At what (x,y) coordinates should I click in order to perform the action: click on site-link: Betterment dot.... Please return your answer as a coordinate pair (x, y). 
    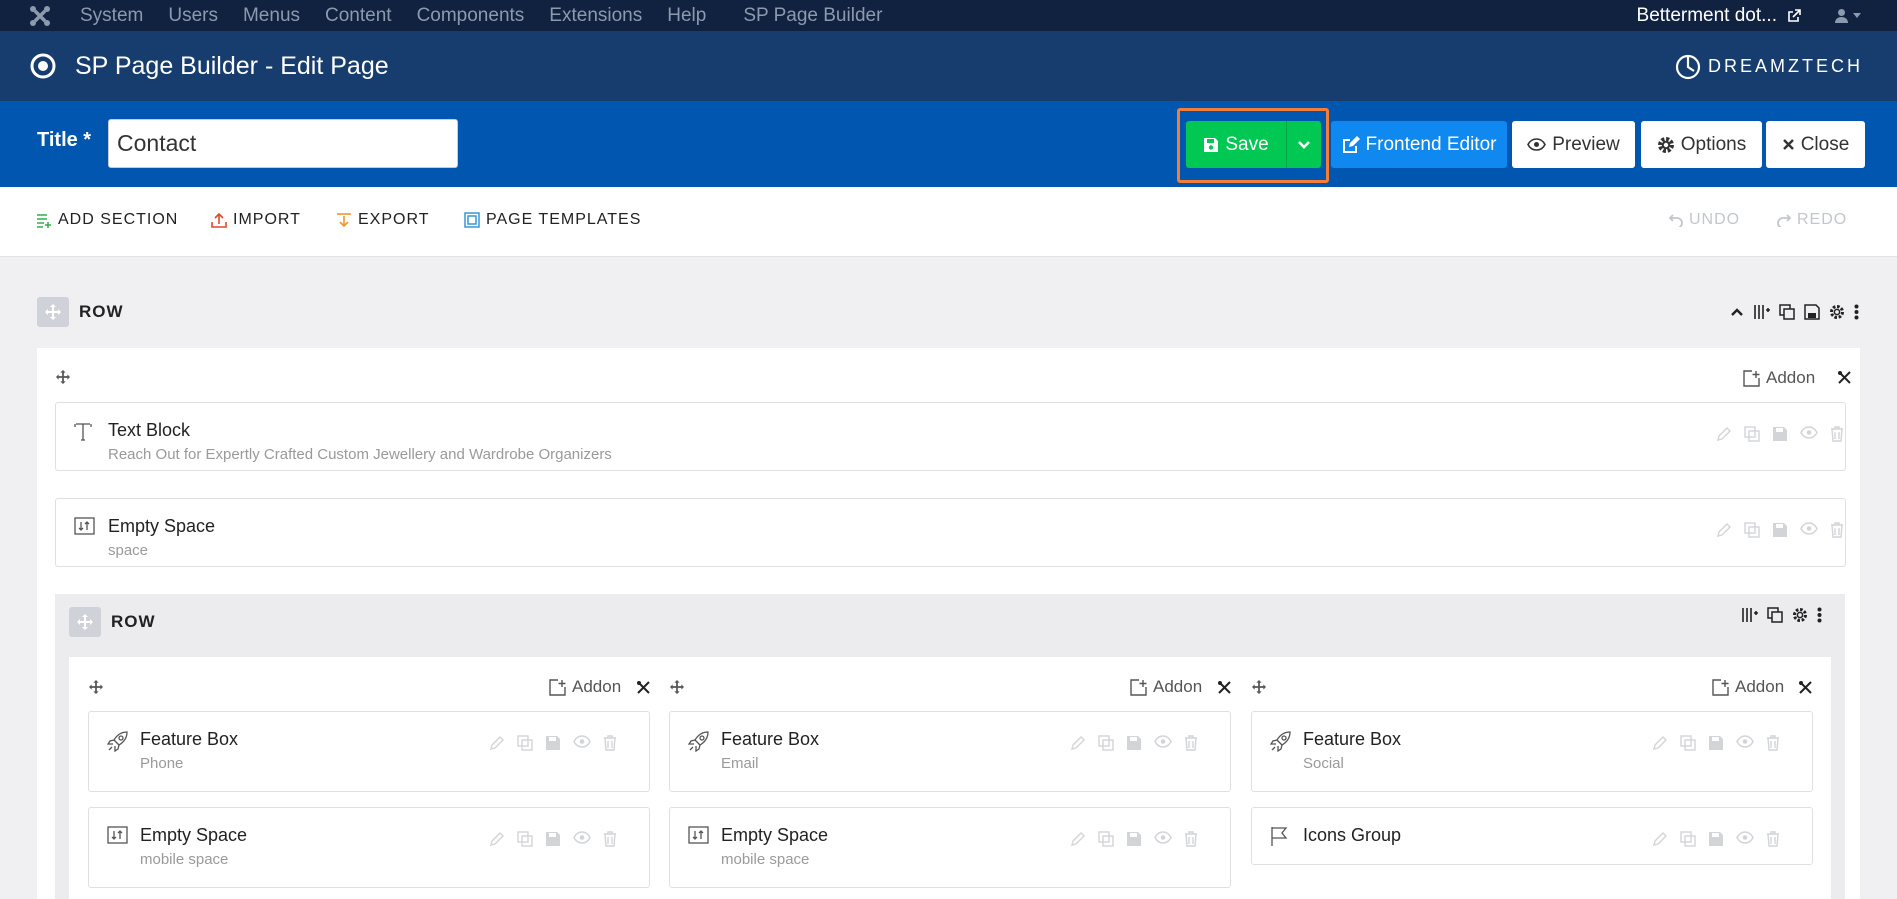
    Looking at the image, I should click on (1719, 15).